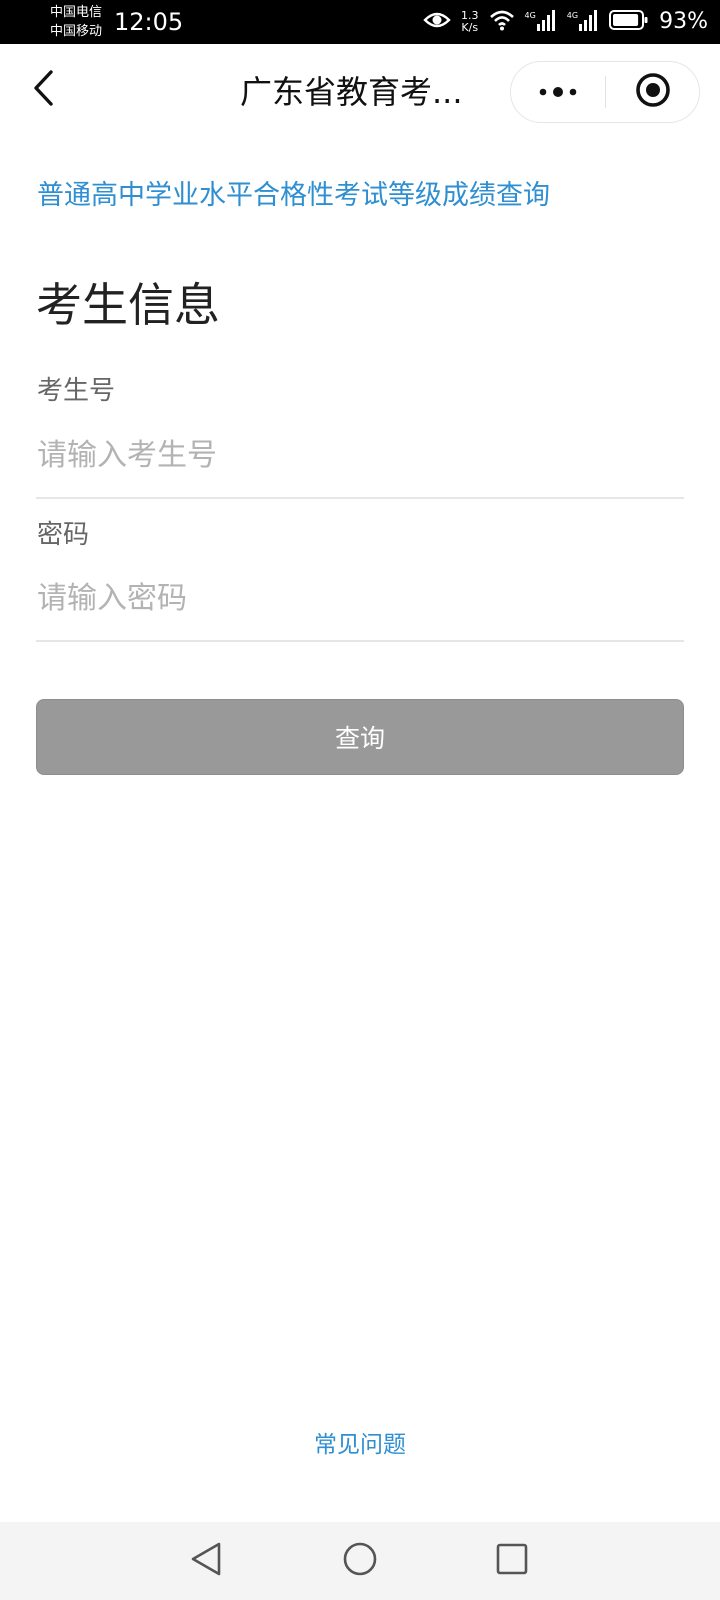 This screenshot has height=1600, width=720. What do you see at coordinates (76, 12) in the screenshot?
I see `carrier-1: 中国电信` at bounding box center [76, 12].